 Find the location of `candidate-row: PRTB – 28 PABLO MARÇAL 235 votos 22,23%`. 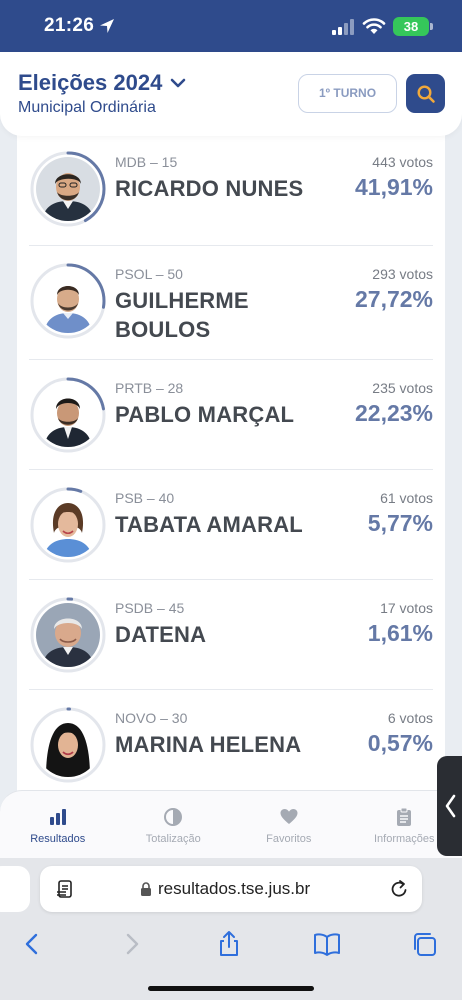

candidate-row: PRTB – 28 PABLO MARÇAL 235 votos 22,23% is located at coordinates (231, 415).